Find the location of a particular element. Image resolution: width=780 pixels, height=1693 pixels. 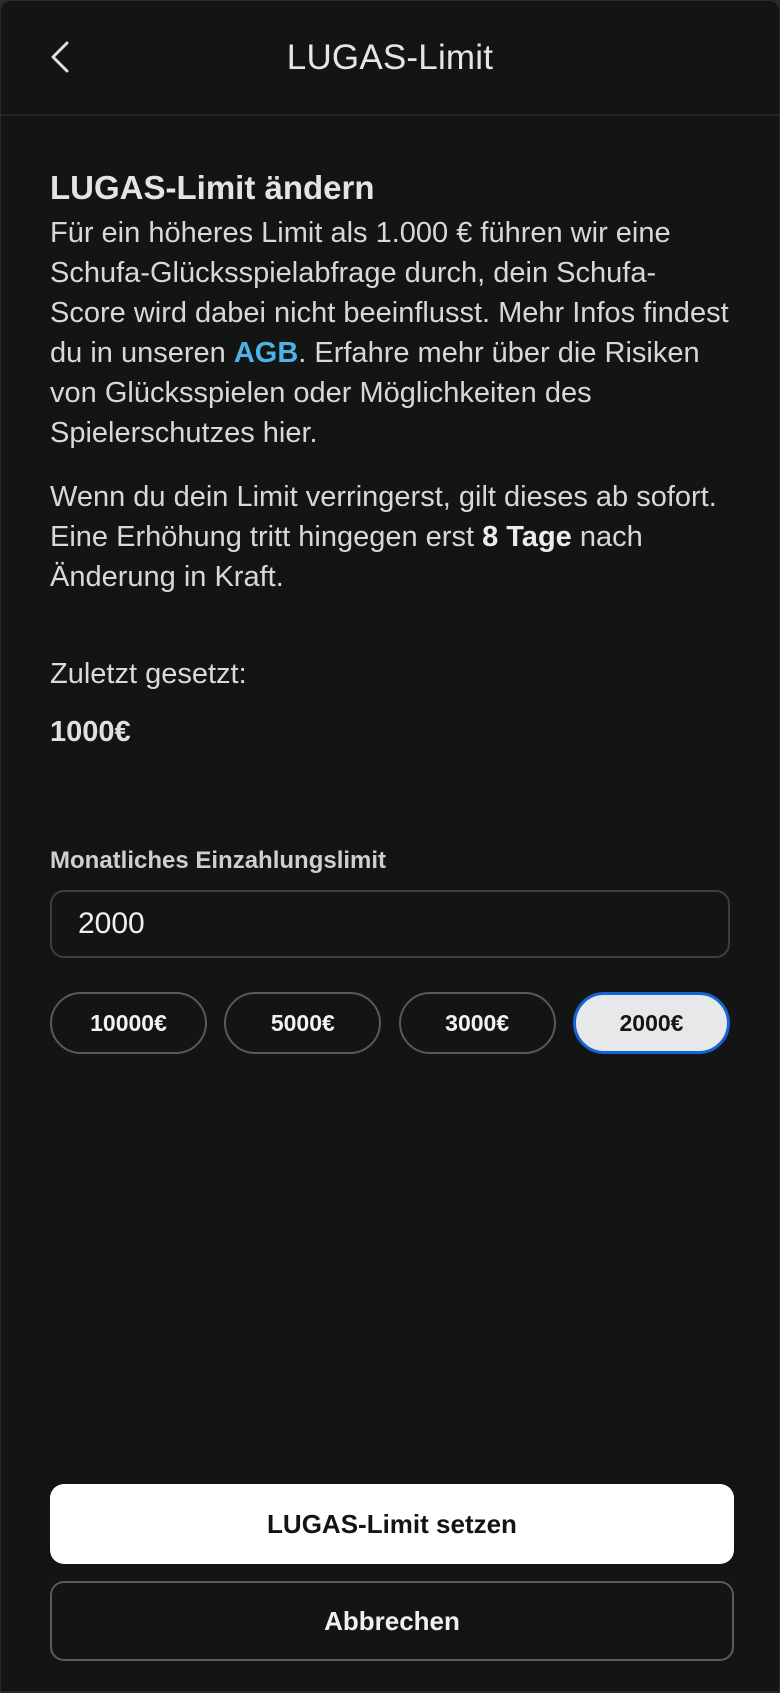

back-button is located at coordinates (59, 57).